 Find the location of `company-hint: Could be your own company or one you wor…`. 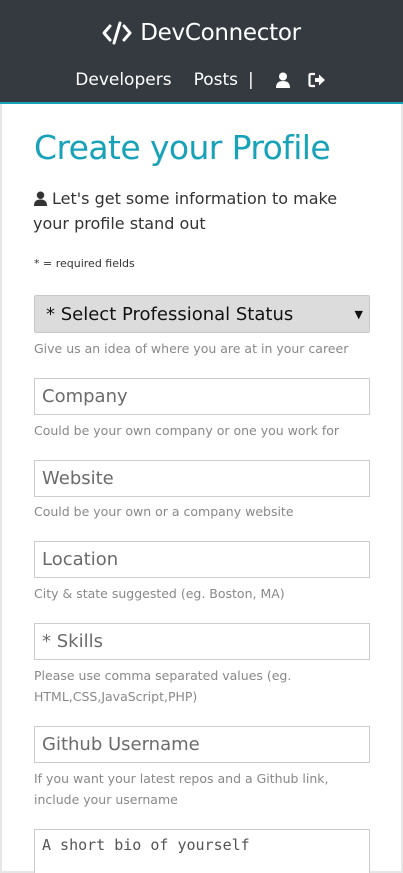

company-hint: Could be your own company or one you wor… is located at coordinates (187, 430).